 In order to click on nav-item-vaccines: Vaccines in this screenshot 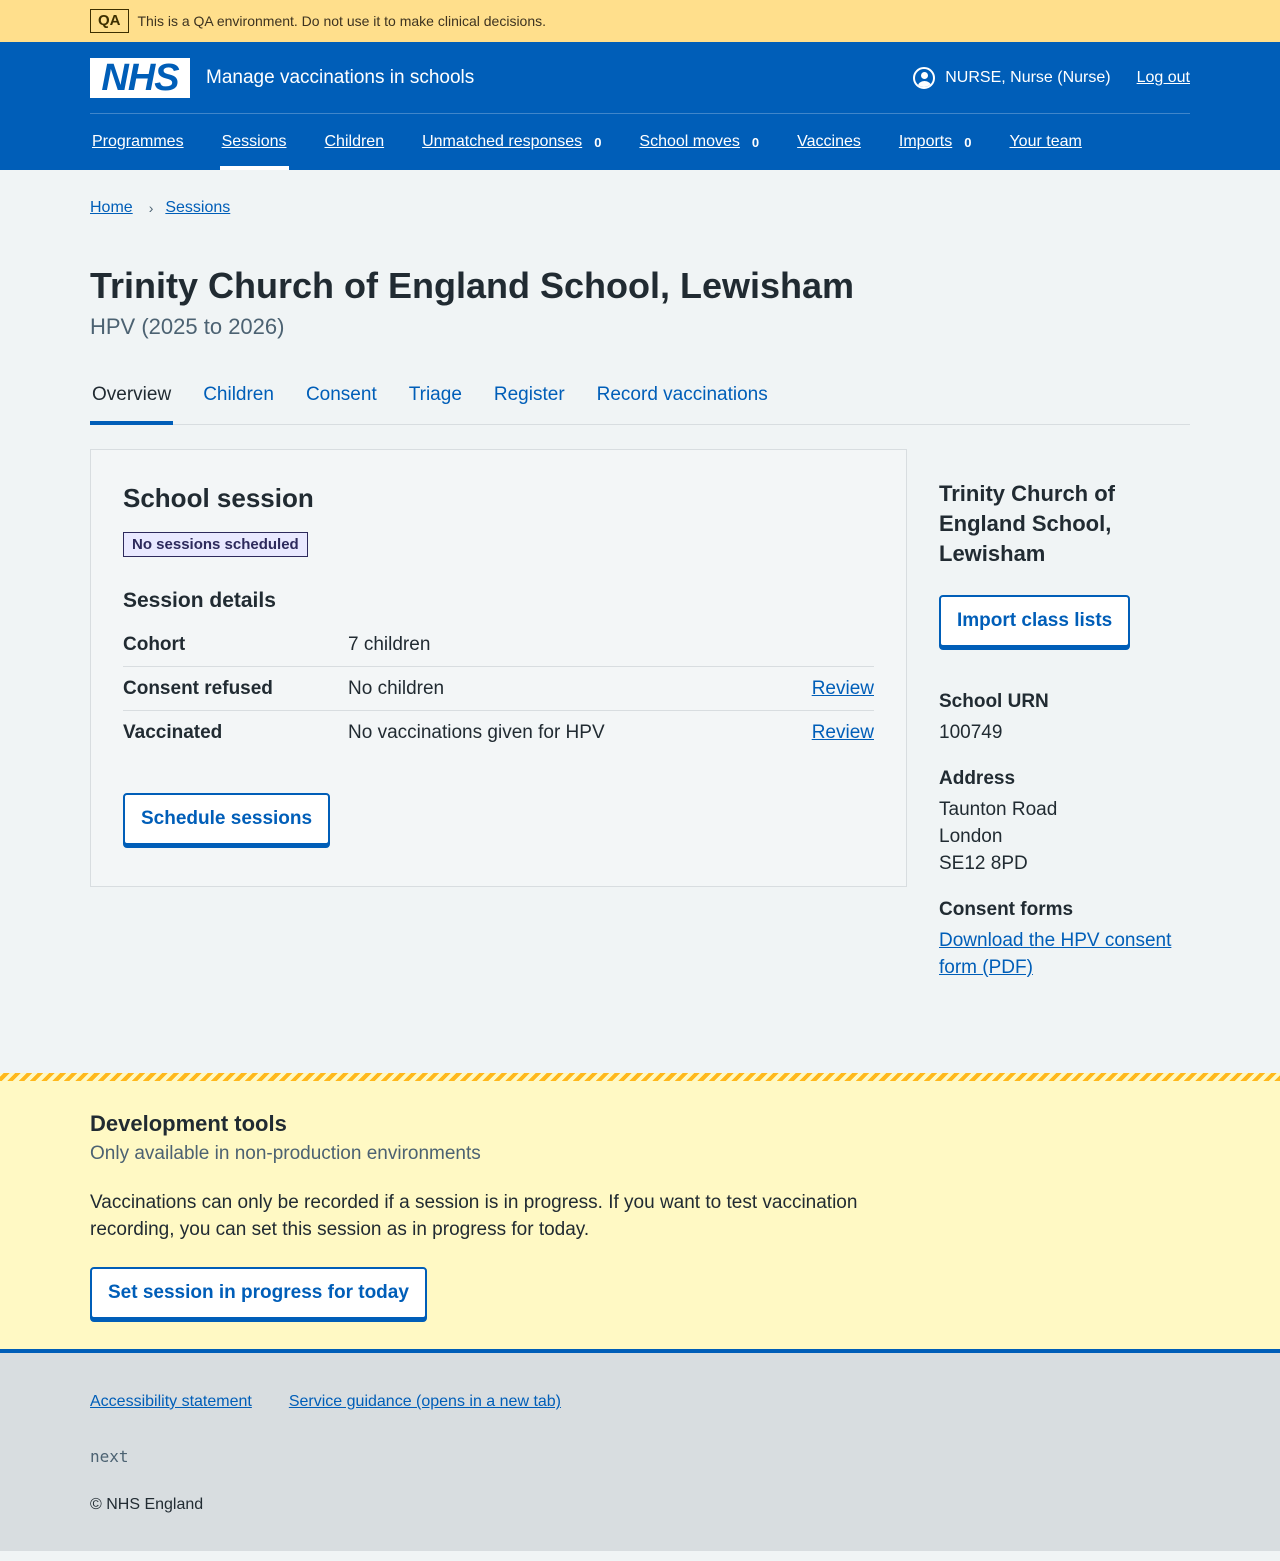, I will do `click(829, 142)`.